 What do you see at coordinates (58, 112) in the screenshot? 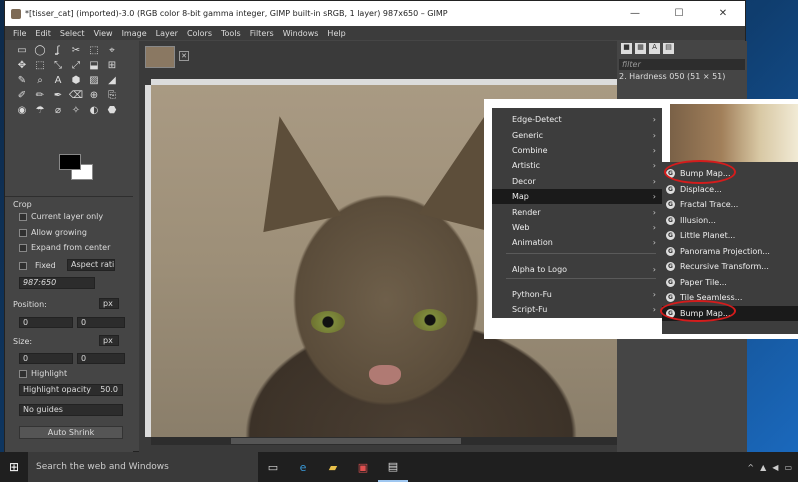
I see `tool-button-icon: ⌀` at bounding box center [58, 112].